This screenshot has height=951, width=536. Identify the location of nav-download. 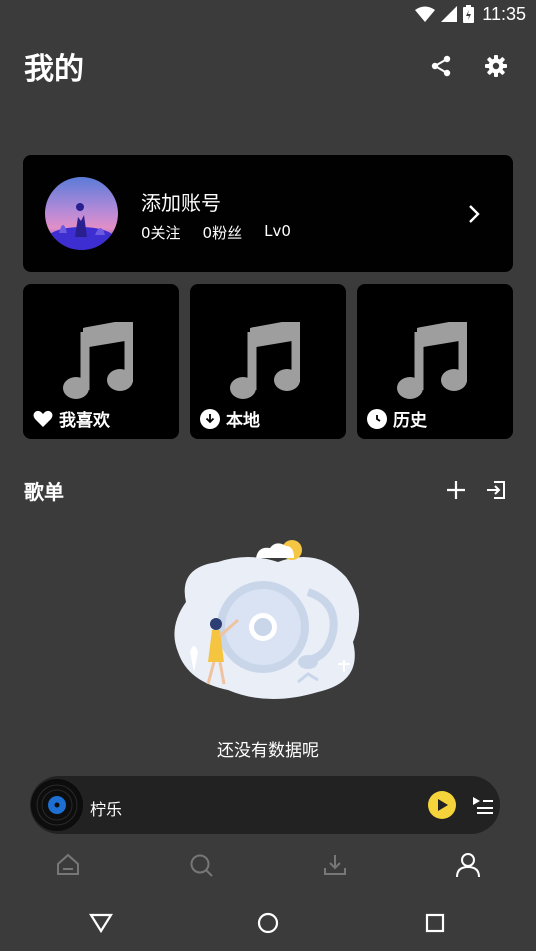
(335, 865).